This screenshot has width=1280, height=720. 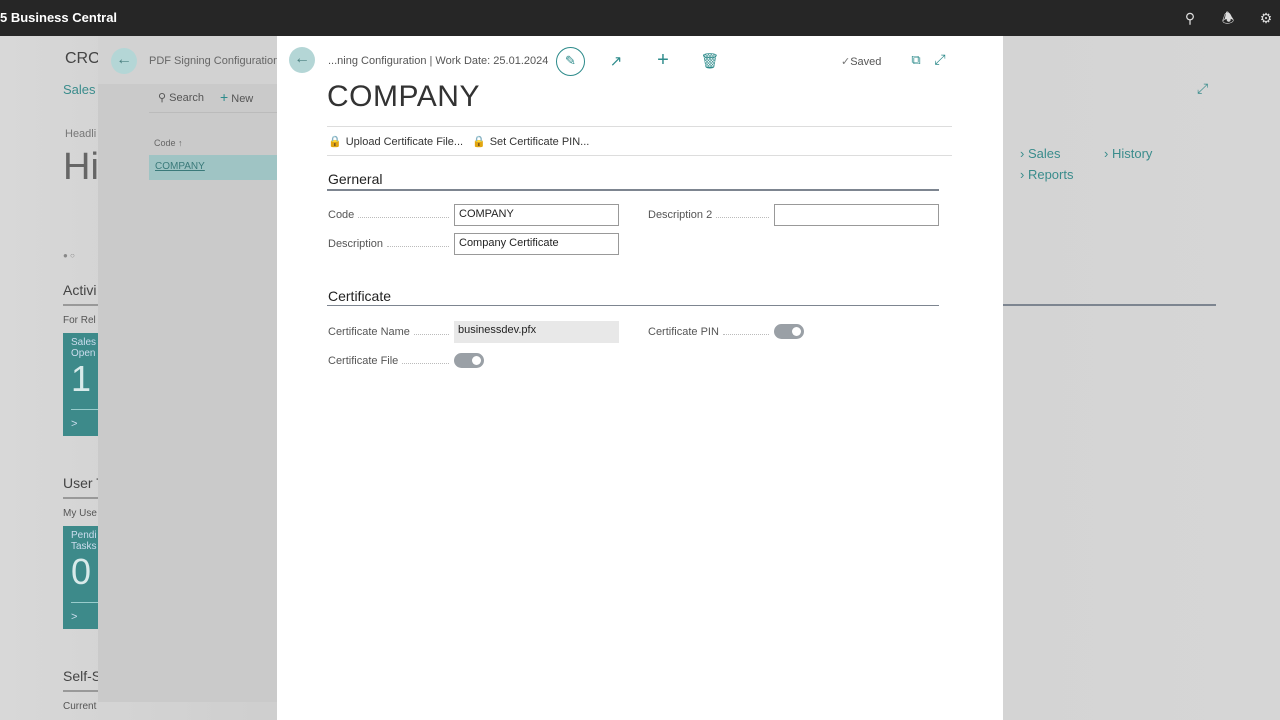 I want to click on column-header-code: Code ↑, so click(x=168, y=143).